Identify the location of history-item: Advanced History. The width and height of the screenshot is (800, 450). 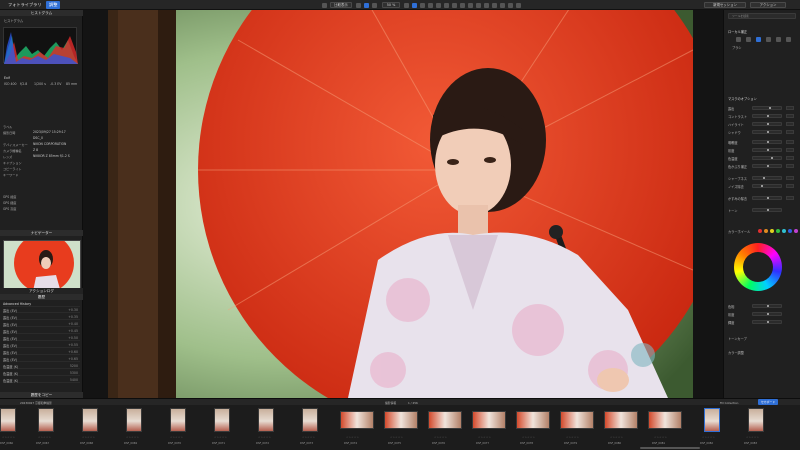
(17, 304).